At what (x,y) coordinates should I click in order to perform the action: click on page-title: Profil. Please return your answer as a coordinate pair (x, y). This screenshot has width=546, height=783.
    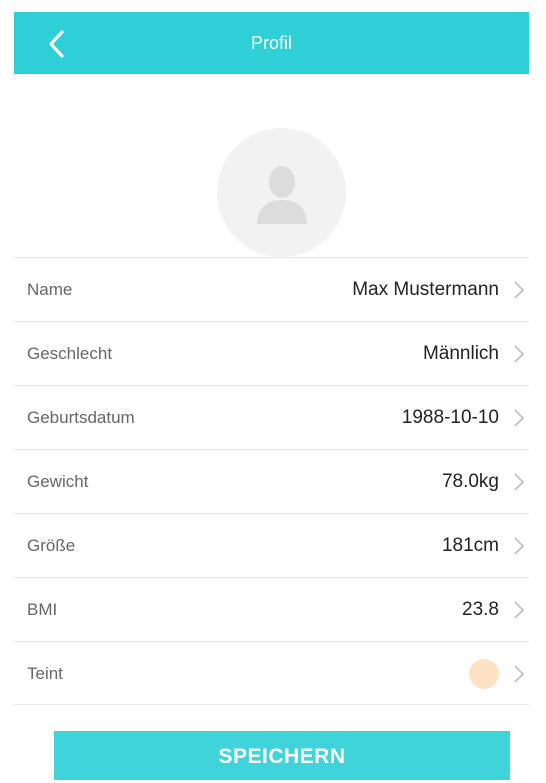
    Looking at the image, I should click on (271, 43).